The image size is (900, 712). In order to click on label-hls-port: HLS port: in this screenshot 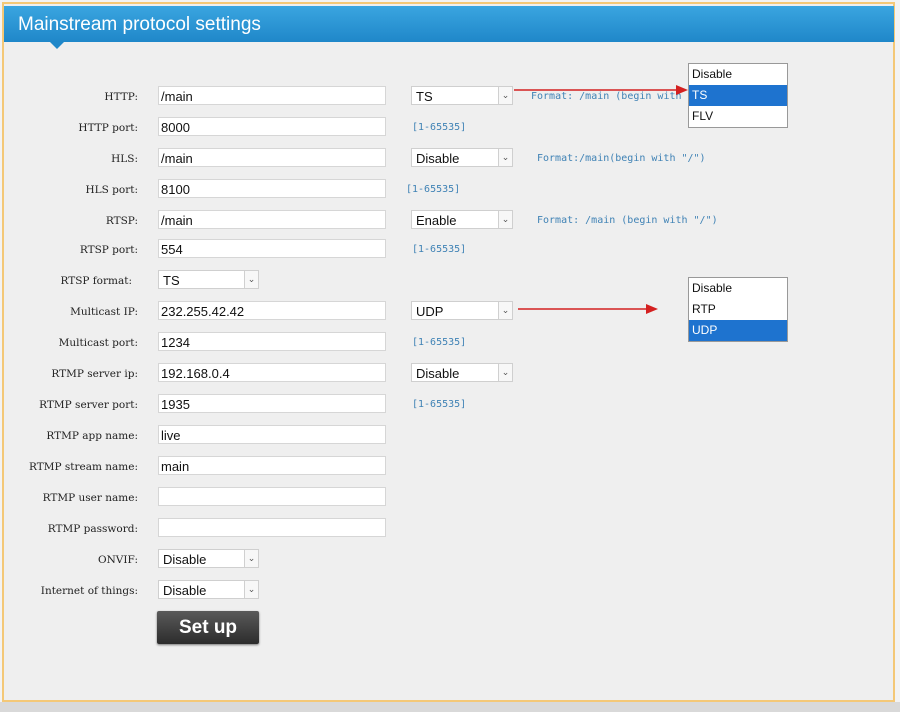, I will do `click(111, 190)`.